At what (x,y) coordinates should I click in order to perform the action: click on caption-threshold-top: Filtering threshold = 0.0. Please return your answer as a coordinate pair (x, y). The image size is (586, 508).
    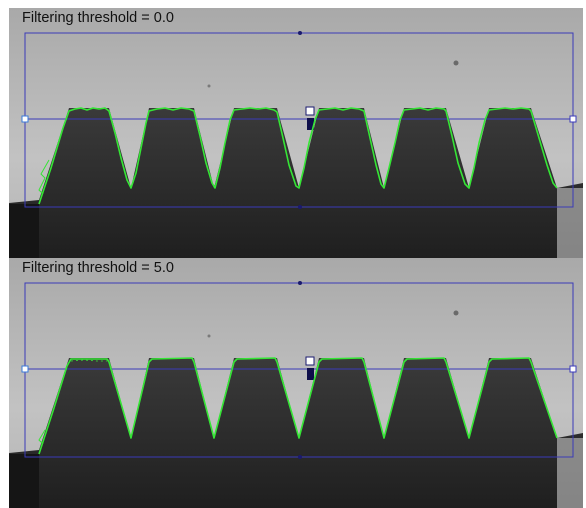
    Looking at the image, I should click on (98, 18).